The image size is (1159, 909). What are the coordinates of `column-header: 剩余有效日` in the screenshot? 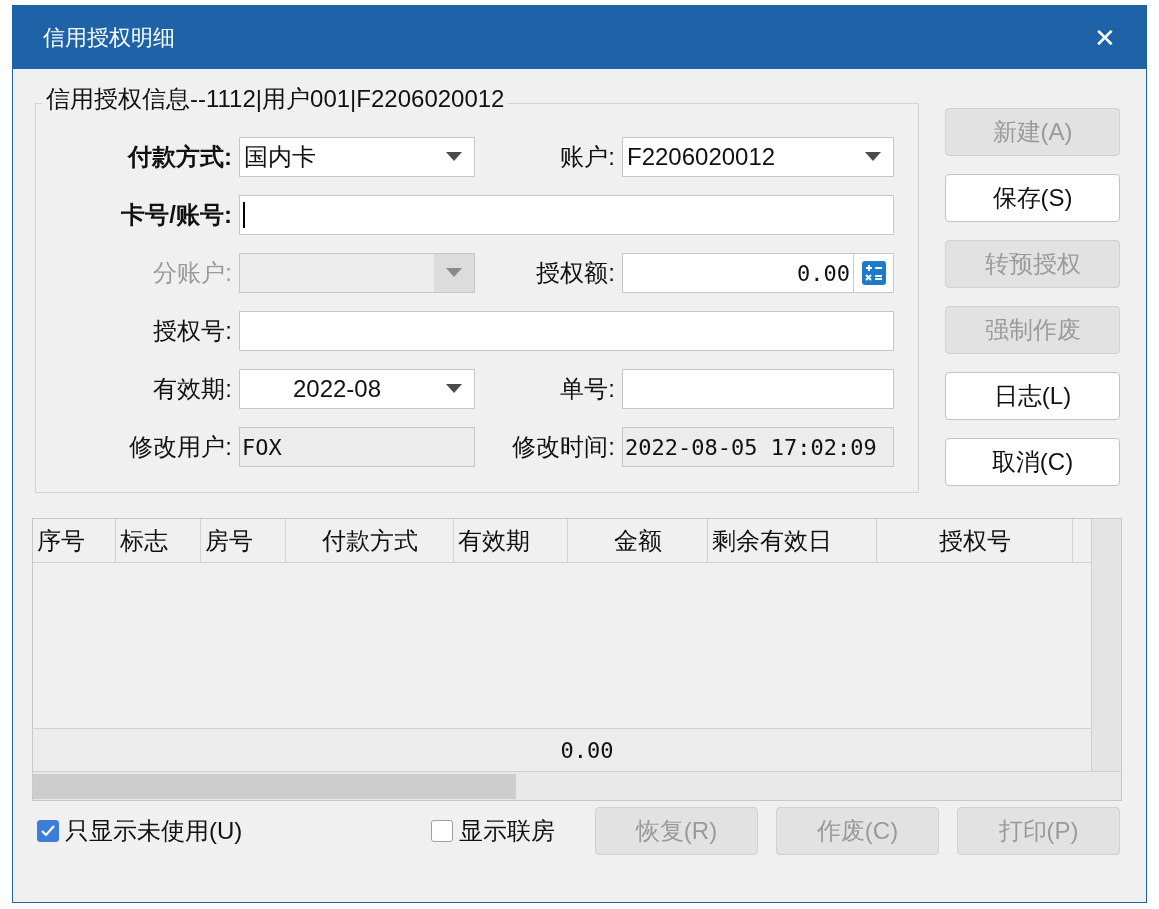 It's located at (792, 540).